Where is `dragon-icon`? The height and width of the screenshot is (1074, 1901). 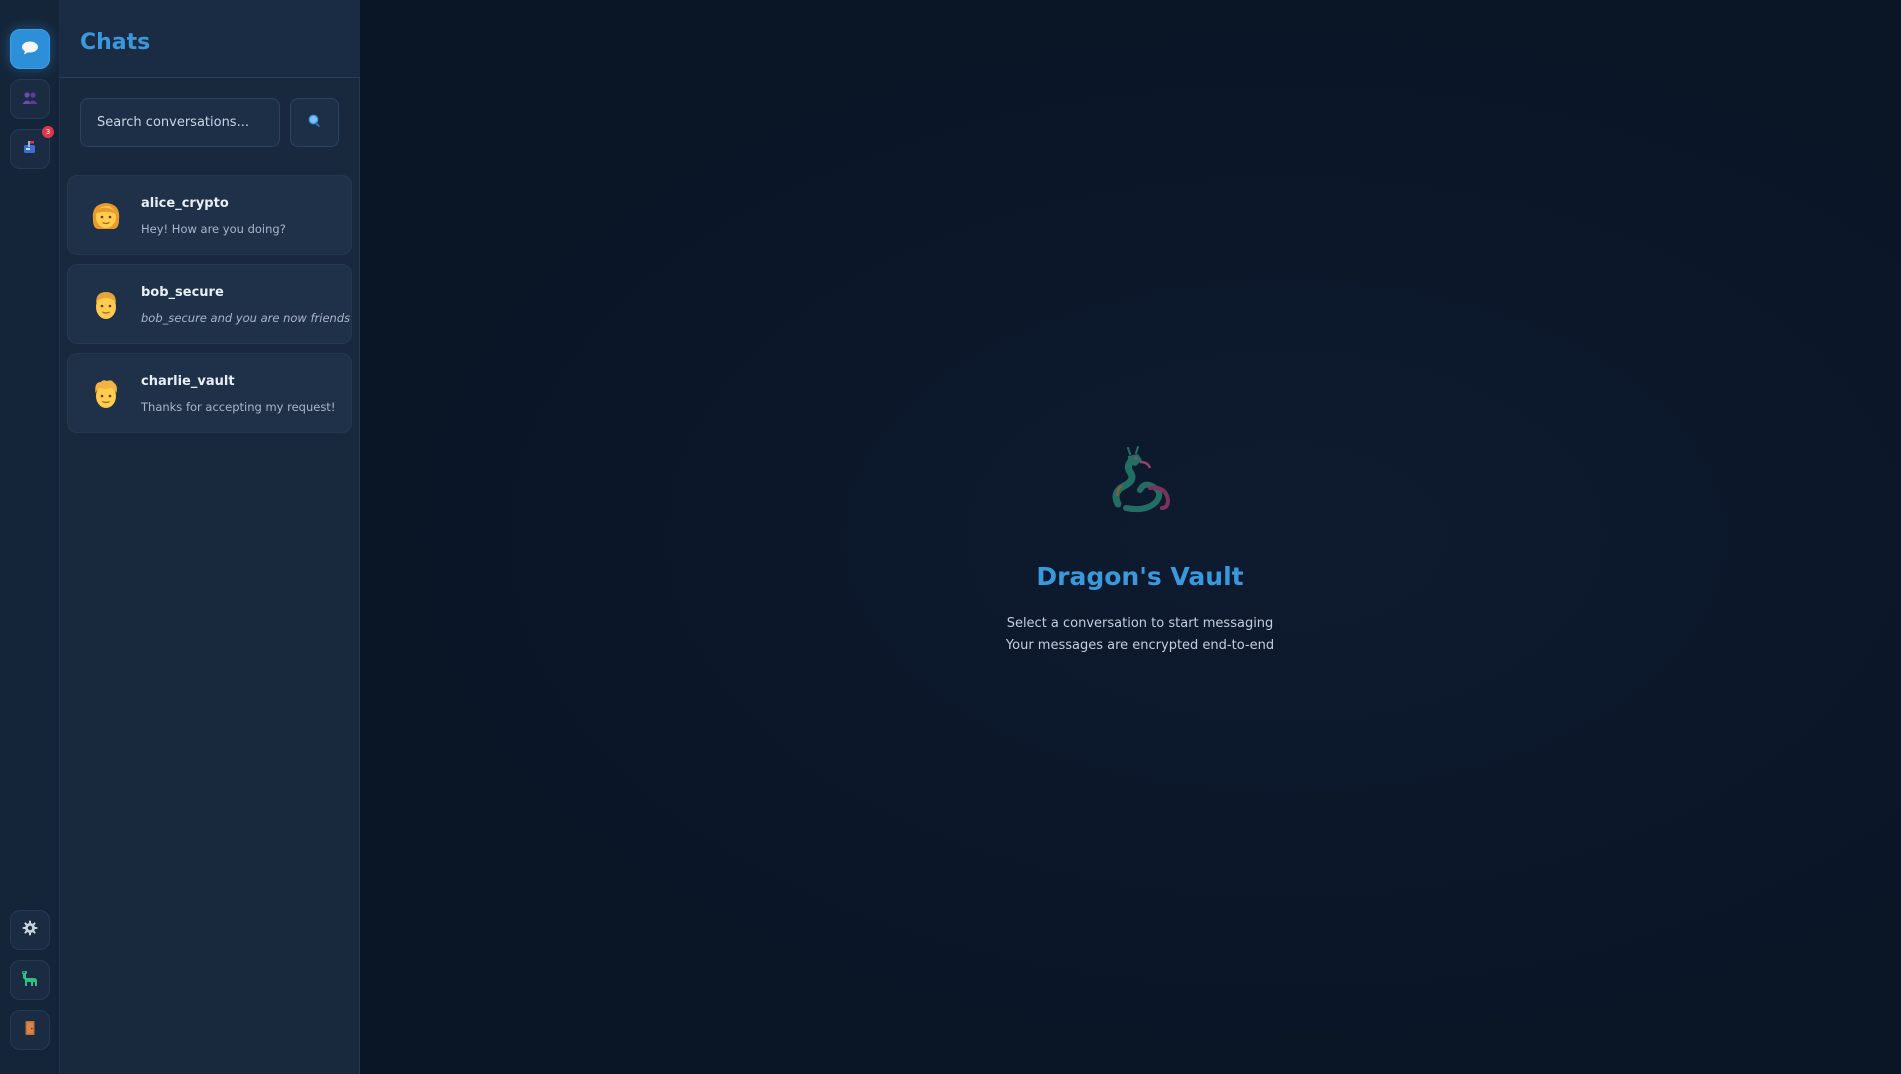 dragon-icon is located at coordinates (1141, 481).